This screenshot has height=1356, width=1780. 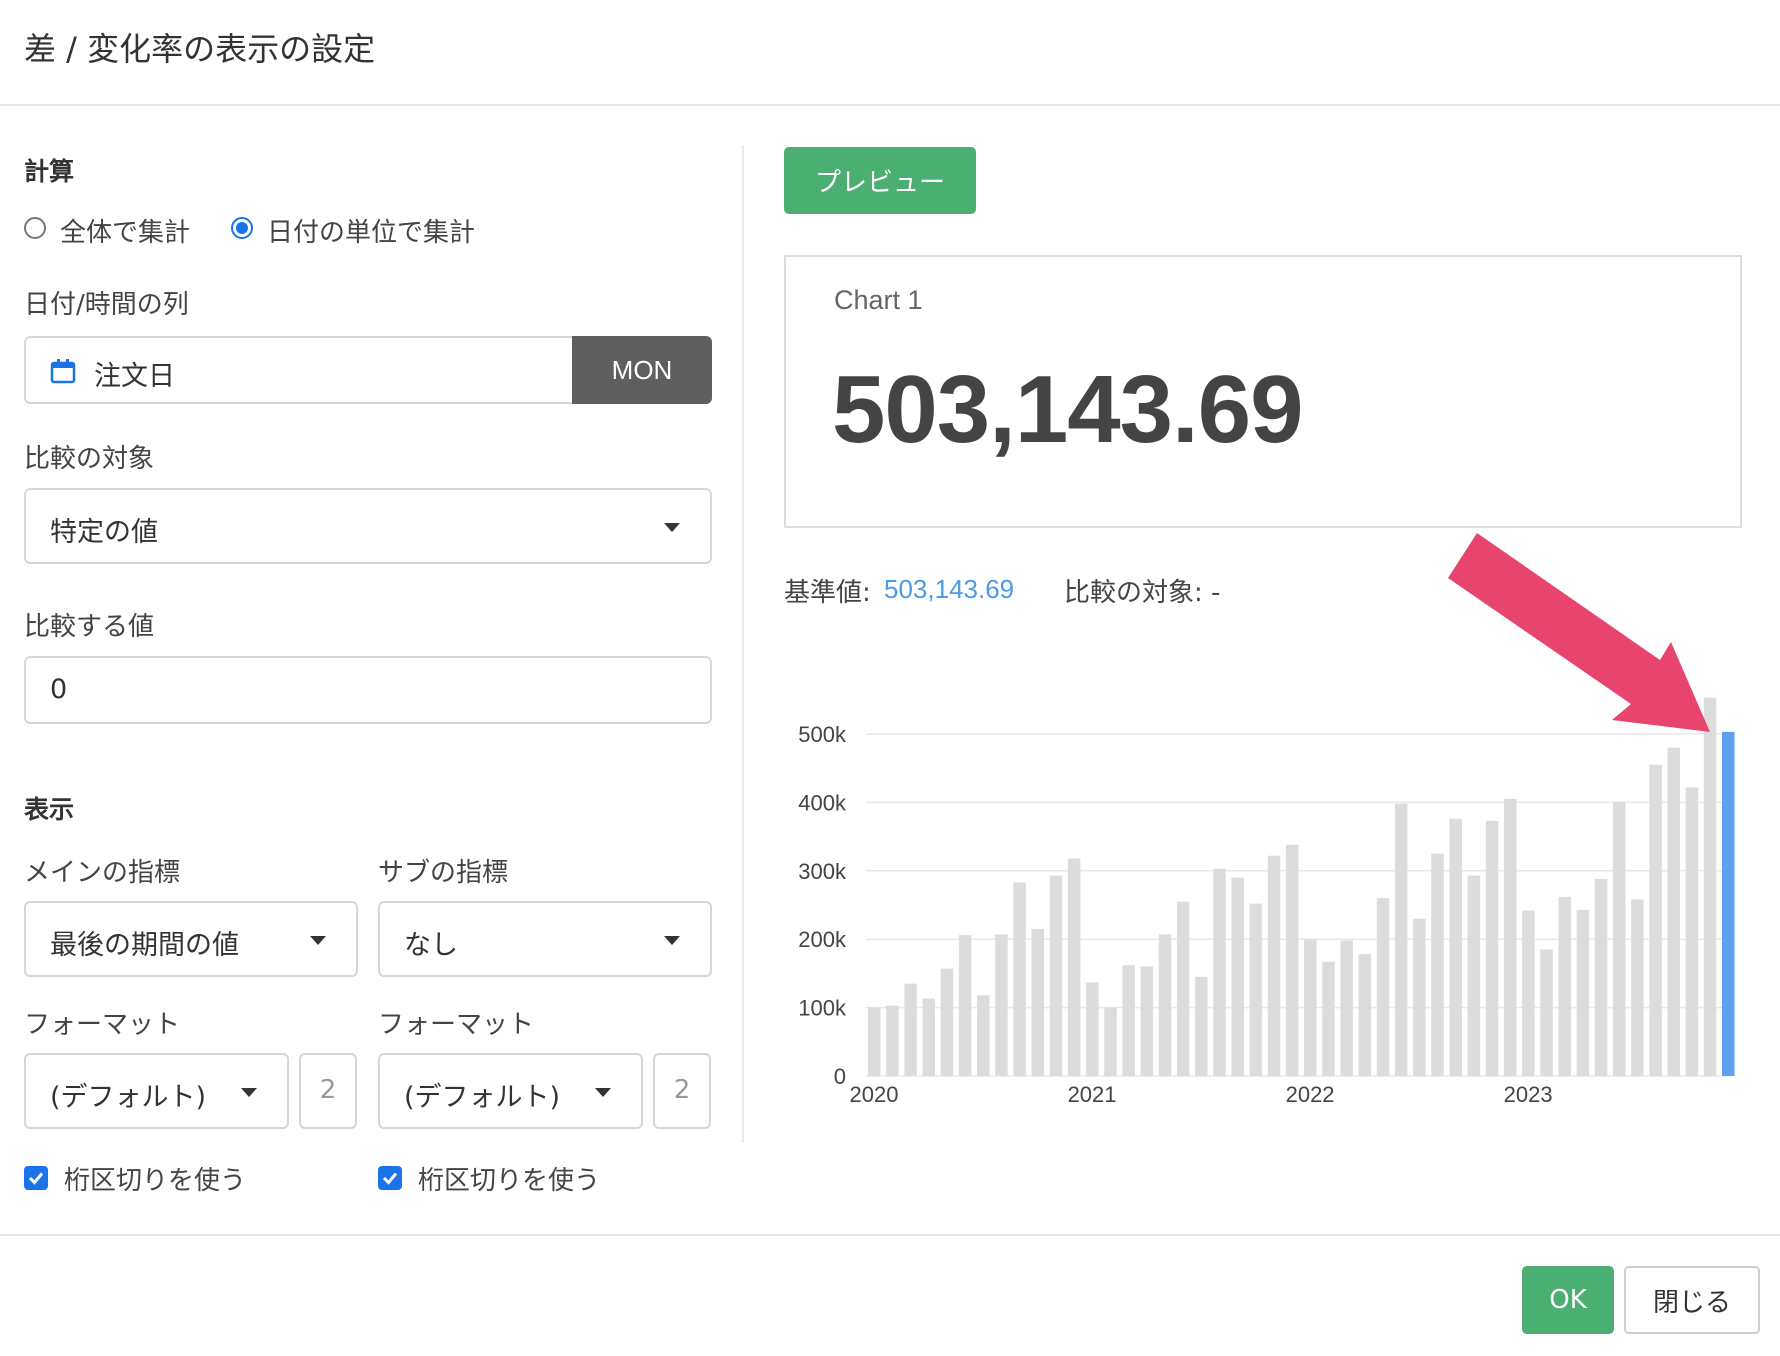 What do you see at coordinates (1728, 903) in the screenshot?
I see `bar-highlight` at bounding box center [1728, 903].